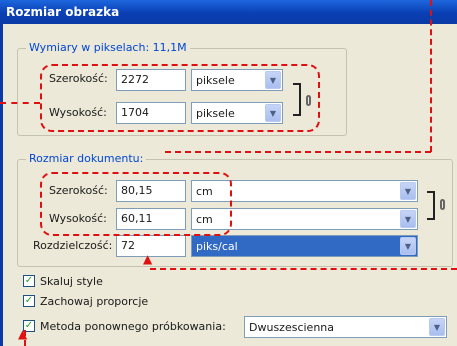 The image size is (457, 346). What do you see at coordinates (71, 281) in the screenshot?
I see `scale-styles-label: Skaluj style` at bounding box center [71, 281].